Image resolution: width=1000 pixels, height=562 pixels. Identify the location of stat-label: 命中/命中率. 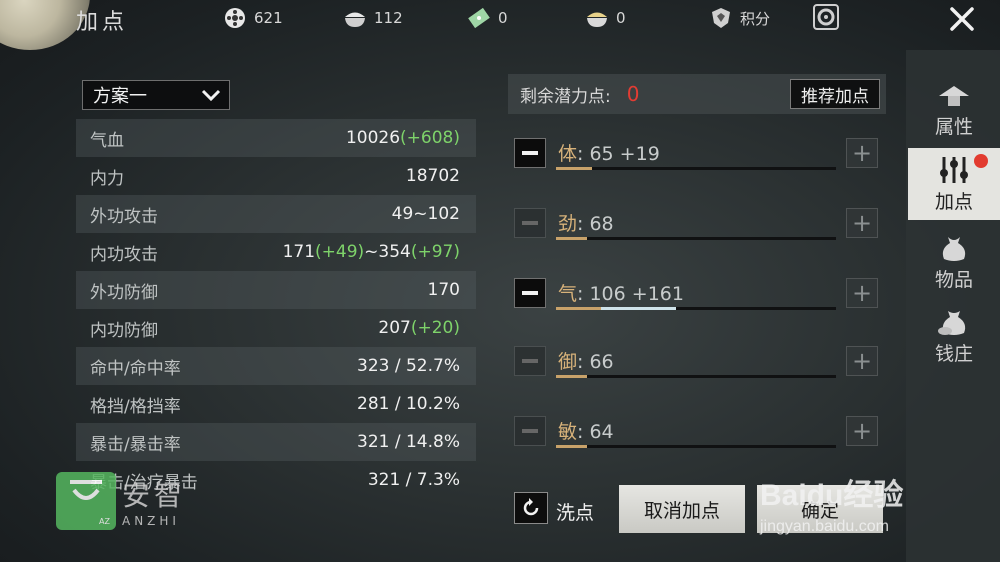
(135, 368).